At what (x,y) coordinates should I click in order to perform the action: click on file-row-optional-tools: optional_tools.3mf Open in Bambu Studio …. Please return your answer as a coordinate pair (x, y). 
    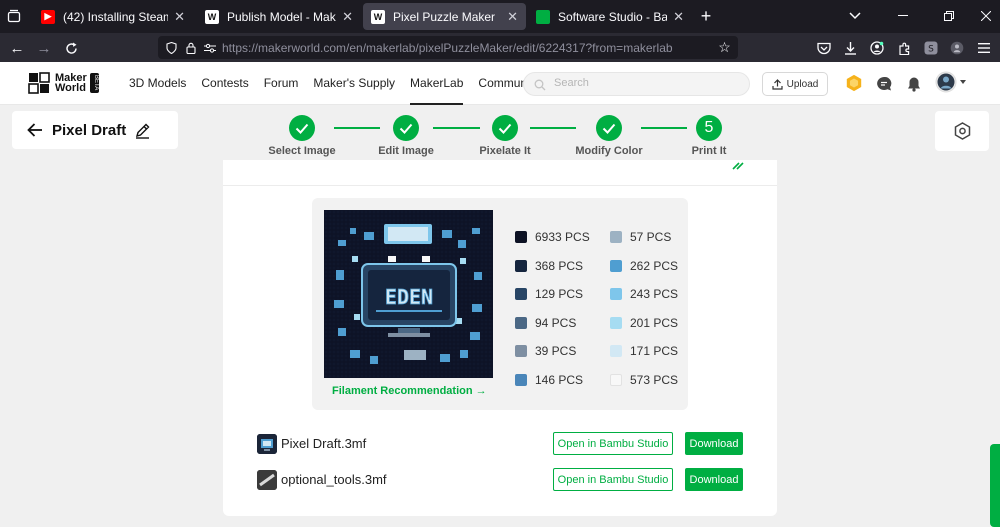
    Looking at the image, I should click on (500, 480).